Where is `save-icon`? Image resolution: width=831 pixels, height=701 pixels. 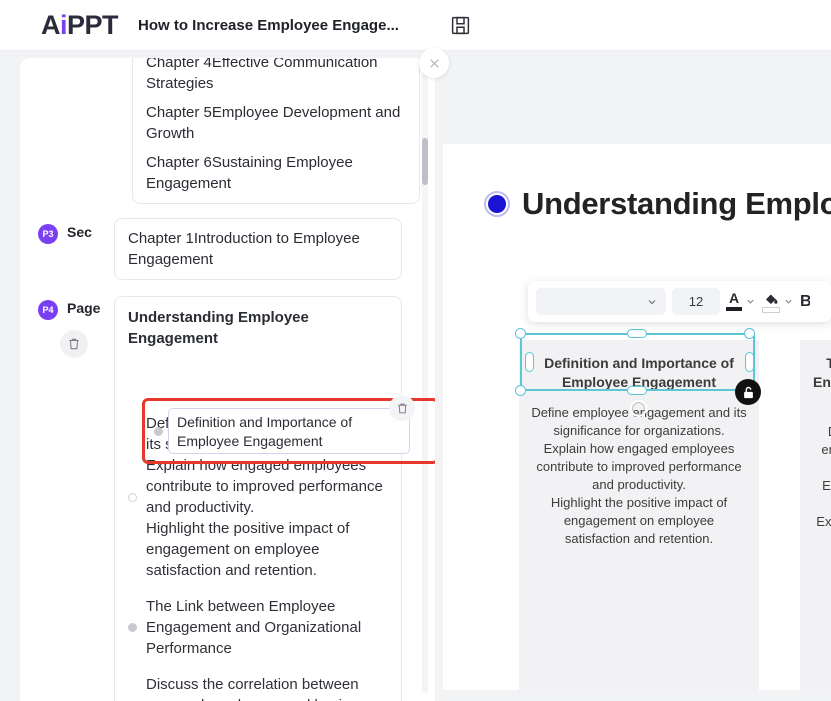
save-icon is located at coordinates (460, 25).